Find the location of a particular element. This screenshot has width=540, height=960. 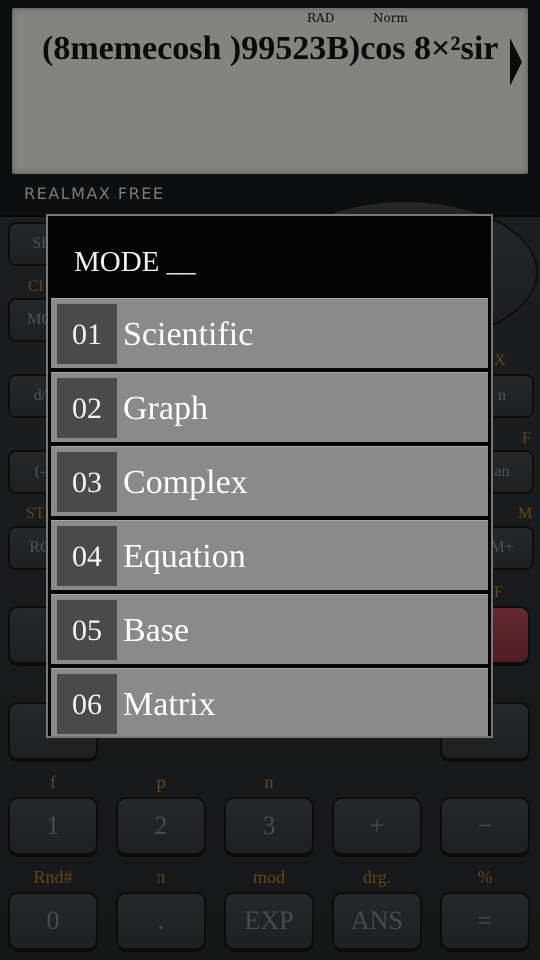

mode-item-matrix: 06 Matrix is located at coordinates (269, 702).